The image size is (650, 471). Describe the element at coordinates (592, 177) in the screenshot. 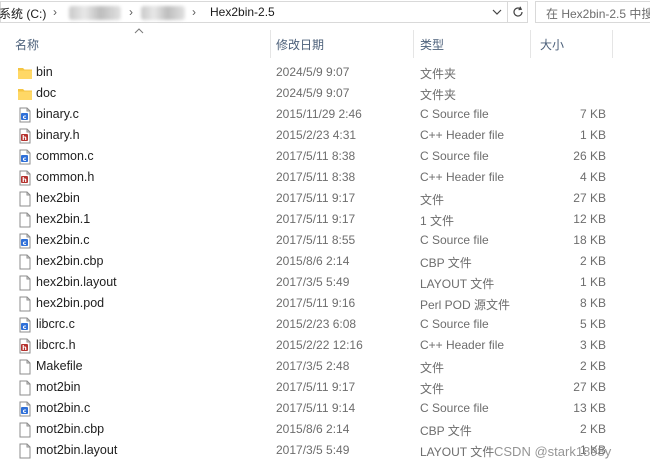

I see `file-size: 4 KB` at that location.